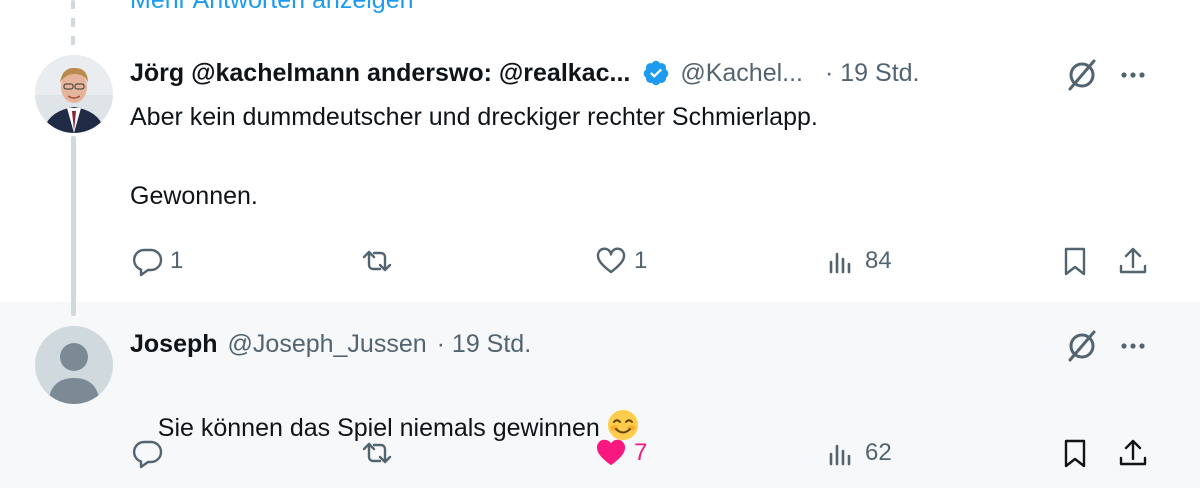 The height and width of the screenshot is (500, 1200). I want to click on tweet-text-line-2: Gewonnen., so click(194, 196).